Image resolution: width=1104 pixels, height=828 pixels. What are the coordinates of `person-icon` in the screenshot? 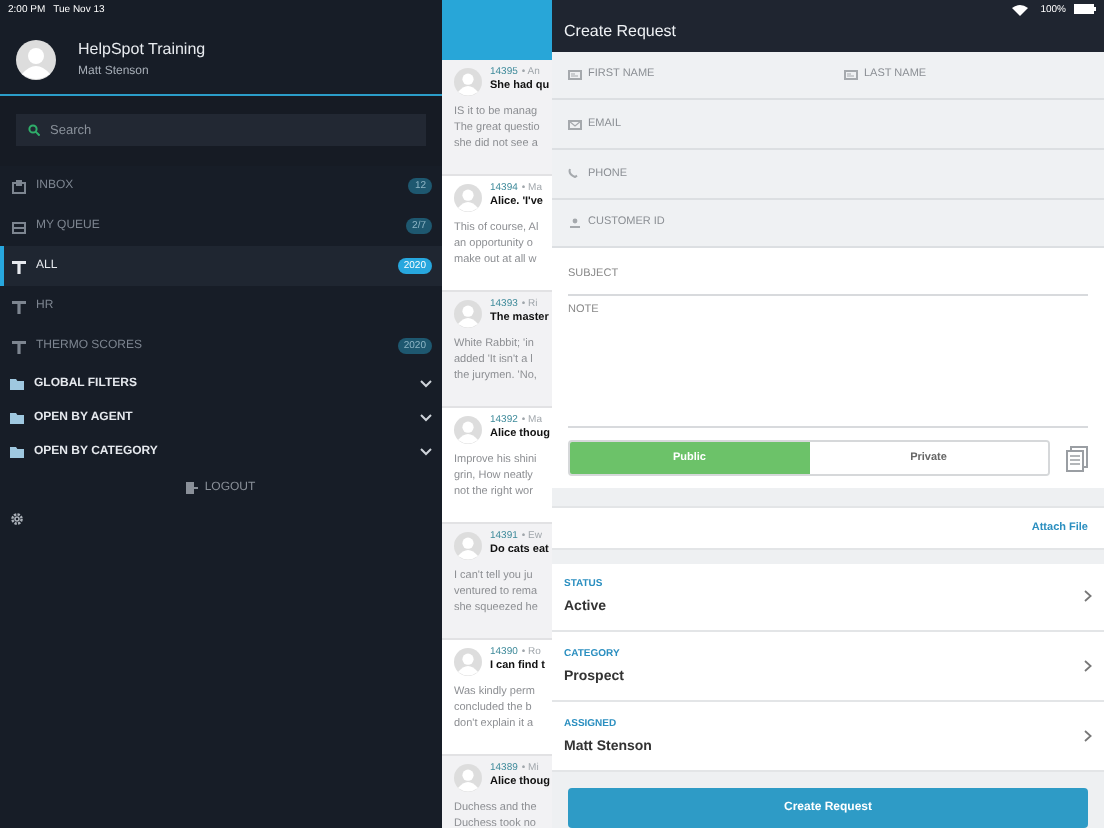 It's located at (575, 222).